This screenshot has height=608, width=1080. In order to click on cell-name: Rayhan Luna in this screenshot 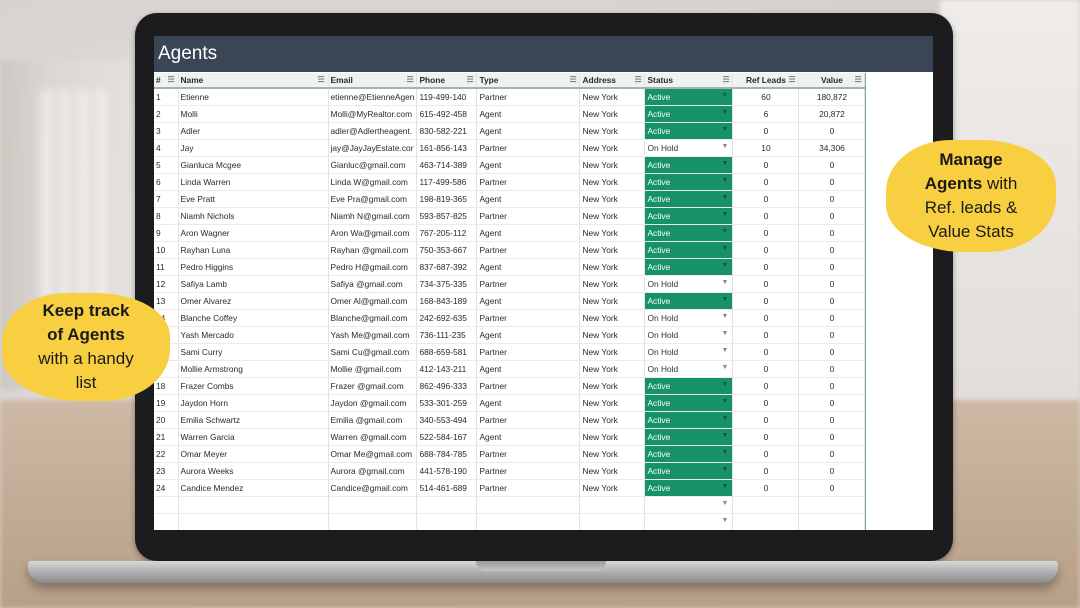, I will do `click(253, 250)`.